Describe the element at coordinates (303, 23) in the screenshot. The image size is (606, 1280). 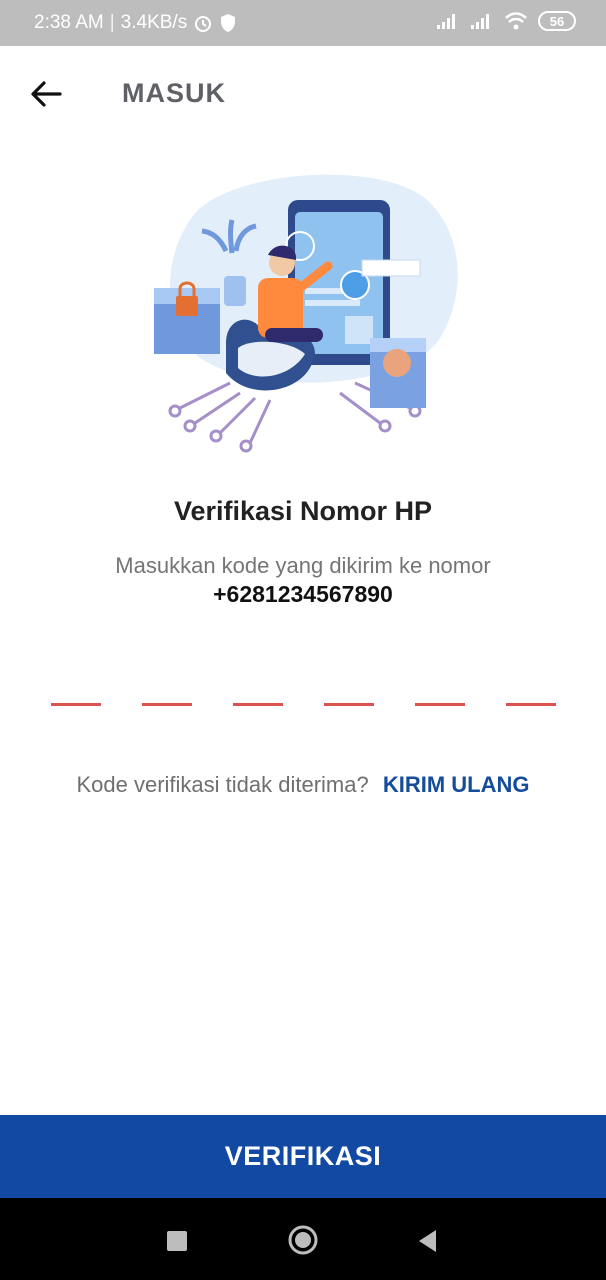
I see `status-bar: 2:38 AM | 3.4KB/s 56` at that location.